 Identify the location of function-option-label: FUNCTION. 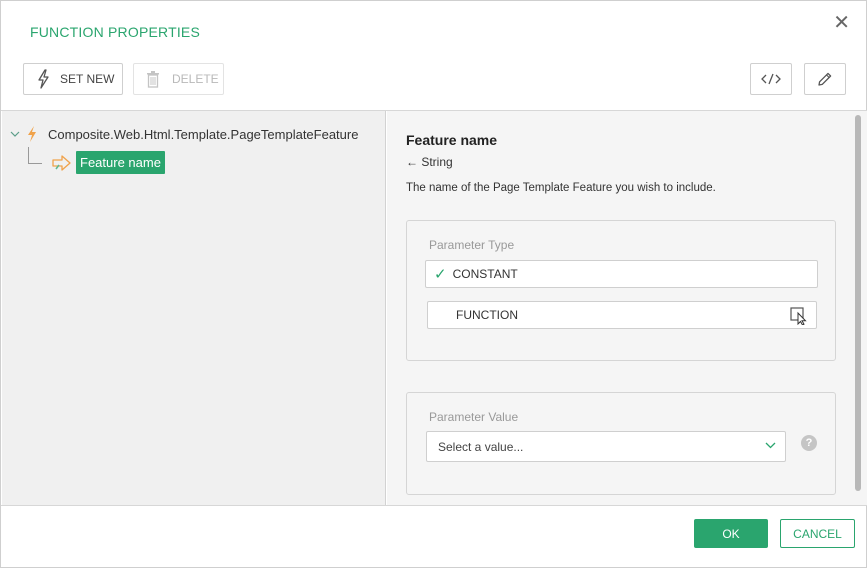
(487, 315).